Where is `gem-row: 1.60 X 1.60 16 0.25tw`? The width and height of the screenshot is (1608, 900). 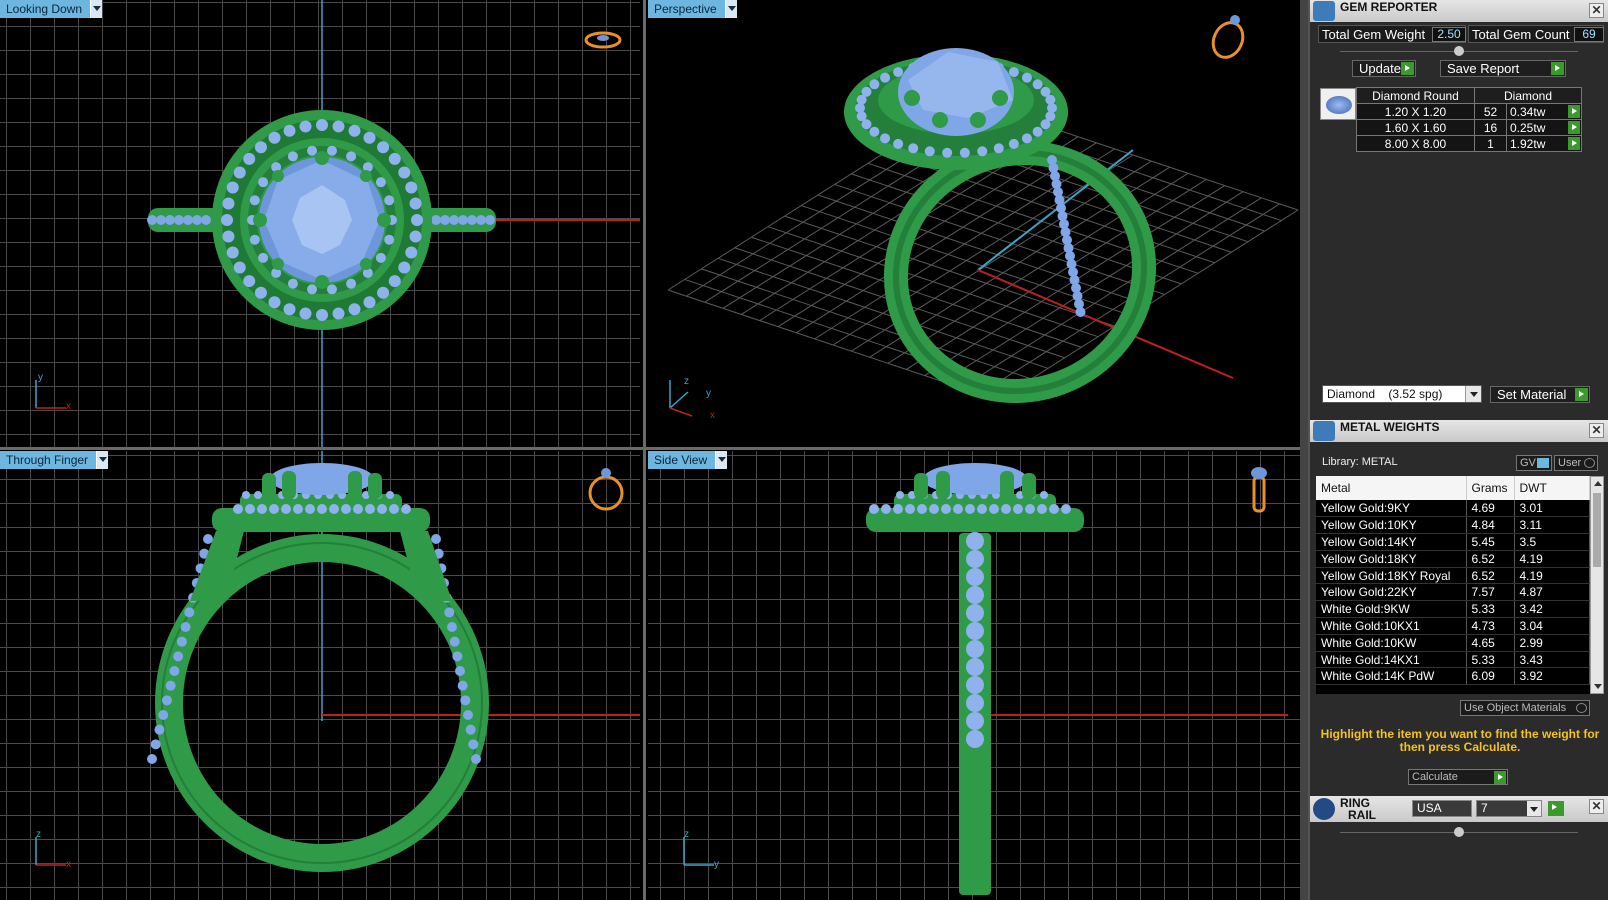 gem-row: 1.60 X 1.60 16 0.25tw is located at coordinates (1469, 127).